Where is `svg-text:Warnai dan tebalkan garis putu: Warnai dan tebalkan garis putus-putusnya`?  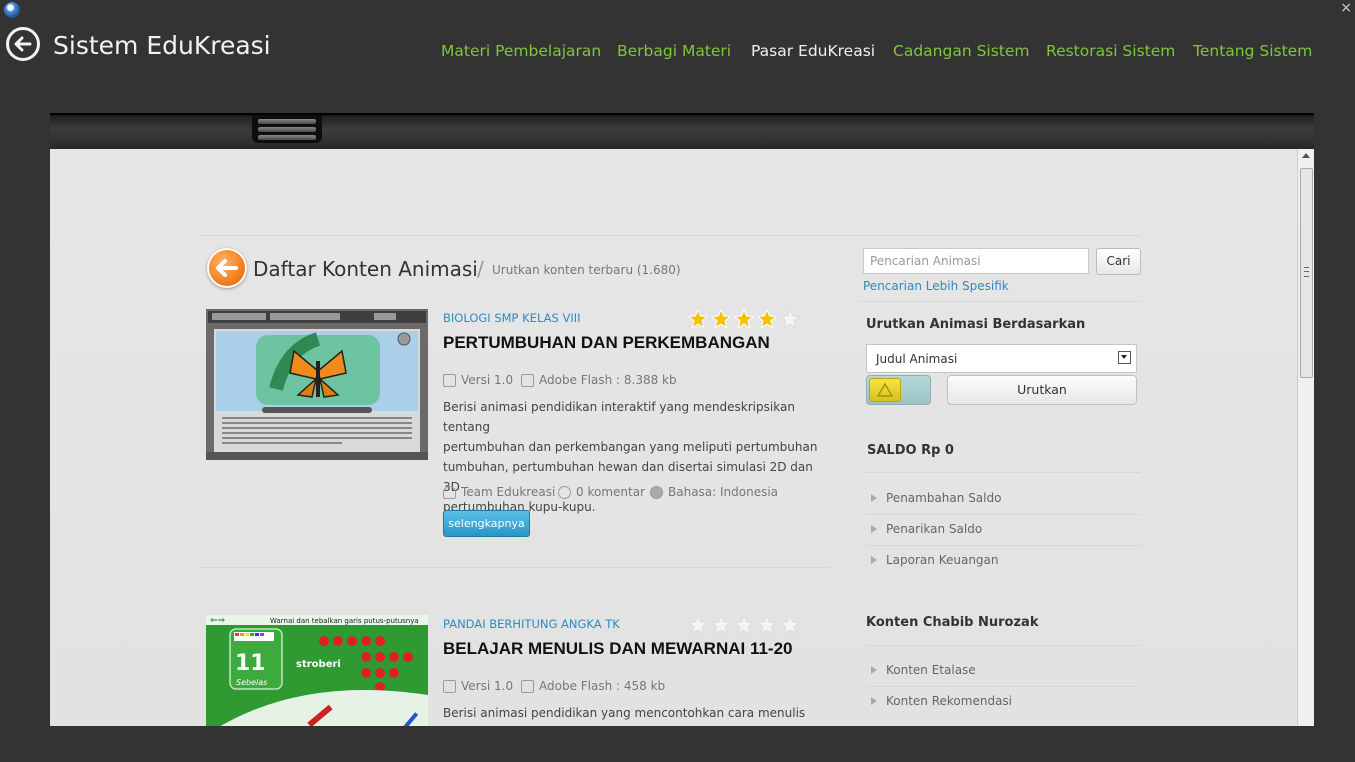 svg-text:Warnai dan tebalkan garis putu: Warnai dan tebalkan garis putus-putusnya is located at coordinates (344, 621).